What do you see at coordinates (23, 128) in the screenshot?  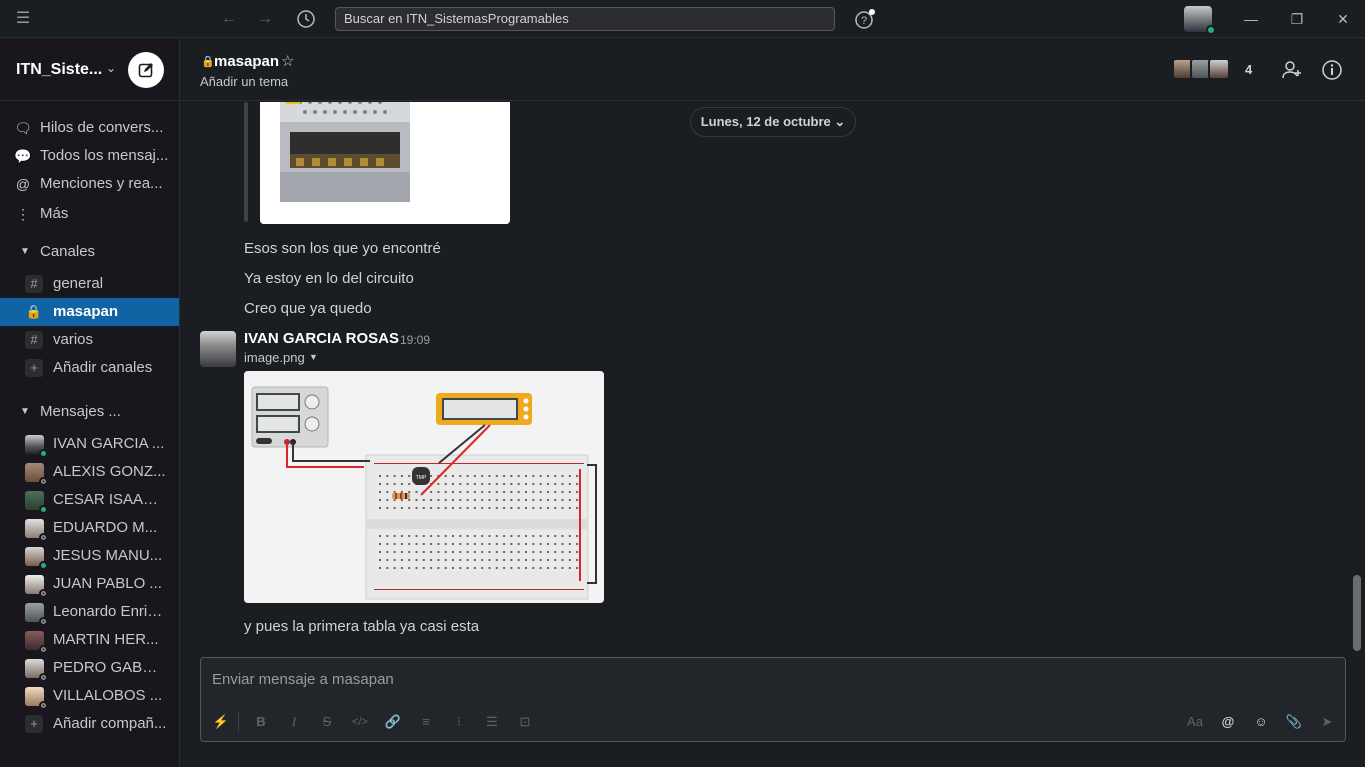 I see `threads-icon: 🗨` at bounding box center [23, 128].